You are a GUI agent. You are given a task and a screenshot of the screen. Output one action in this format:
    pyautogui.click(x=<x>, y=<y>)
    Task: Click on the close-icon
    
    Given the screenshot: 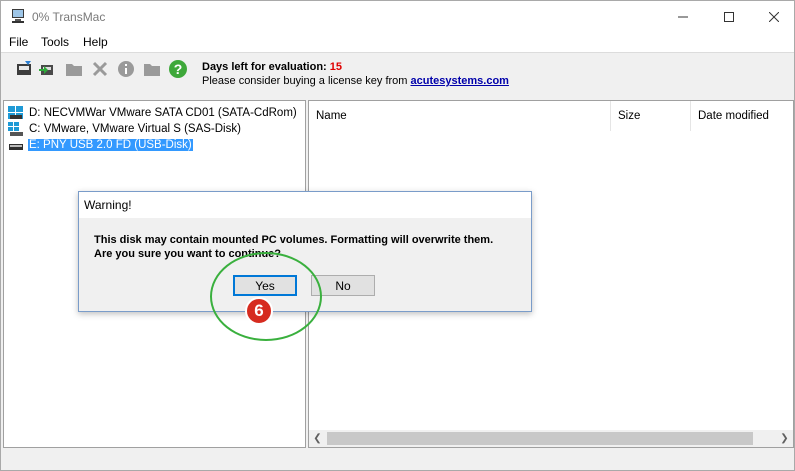 What is the action you would take?
    pyautogui.click(x=774, y=16)
    